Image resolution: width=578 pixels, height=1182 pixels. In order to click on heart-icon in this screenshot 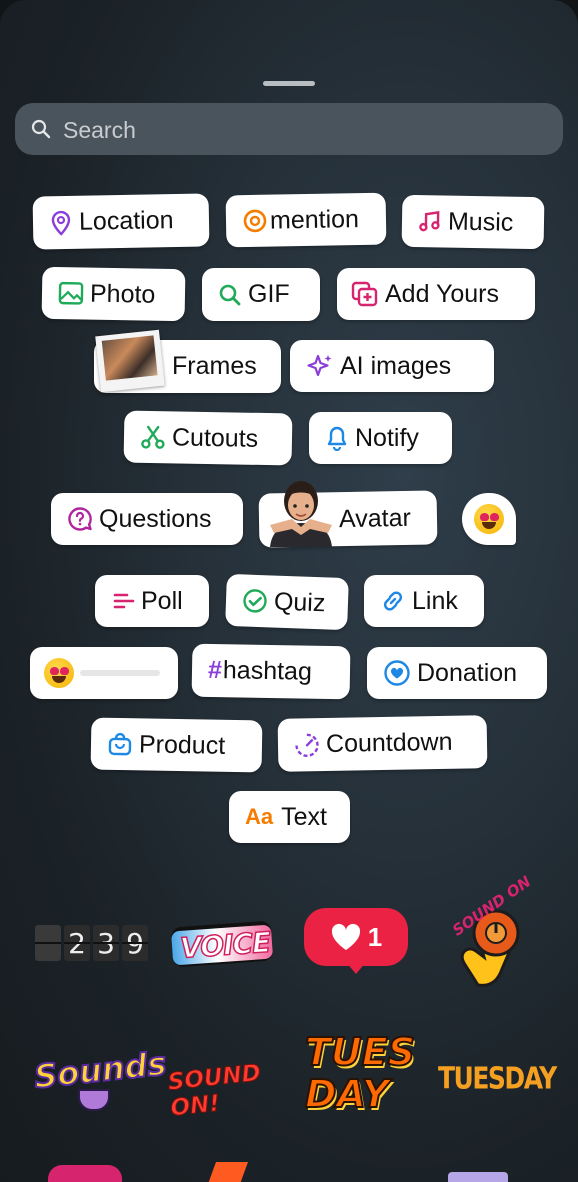, I will do `click(345, 936)`.